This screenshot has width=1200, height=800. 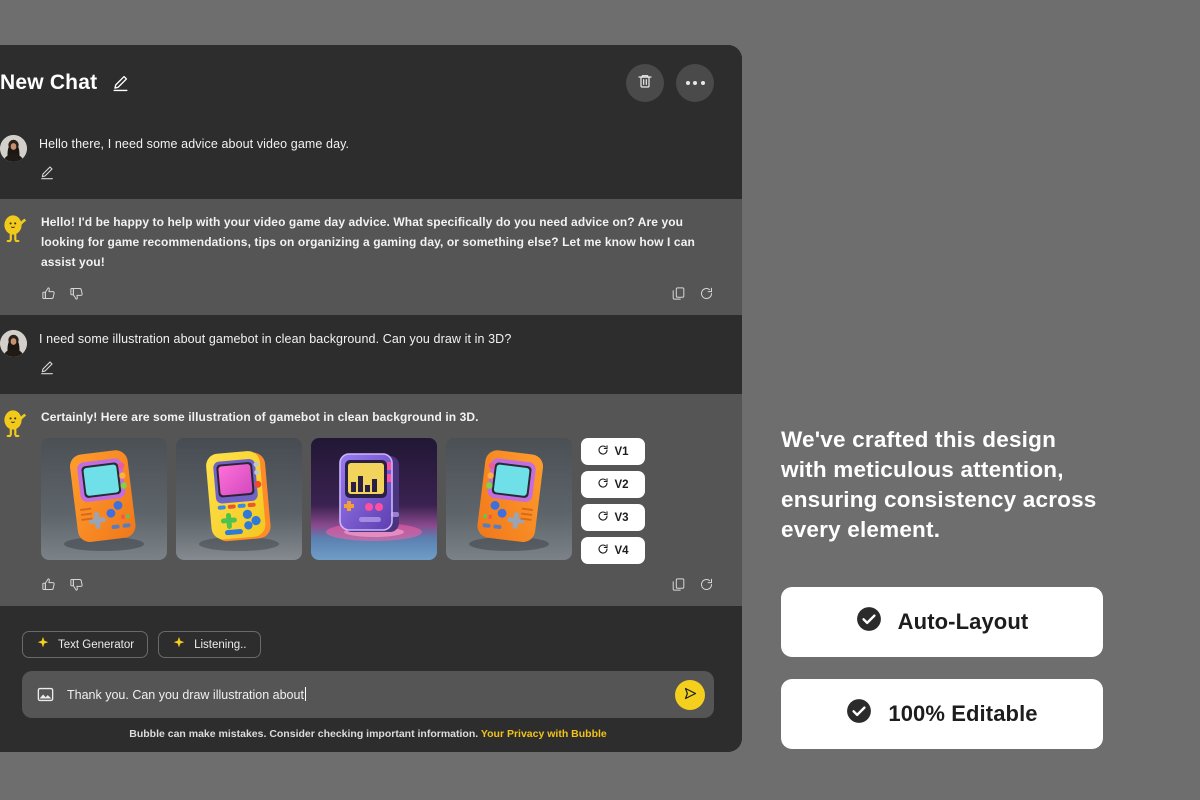 I want to click on image-attachment-icon, so click(x=45, y=694).